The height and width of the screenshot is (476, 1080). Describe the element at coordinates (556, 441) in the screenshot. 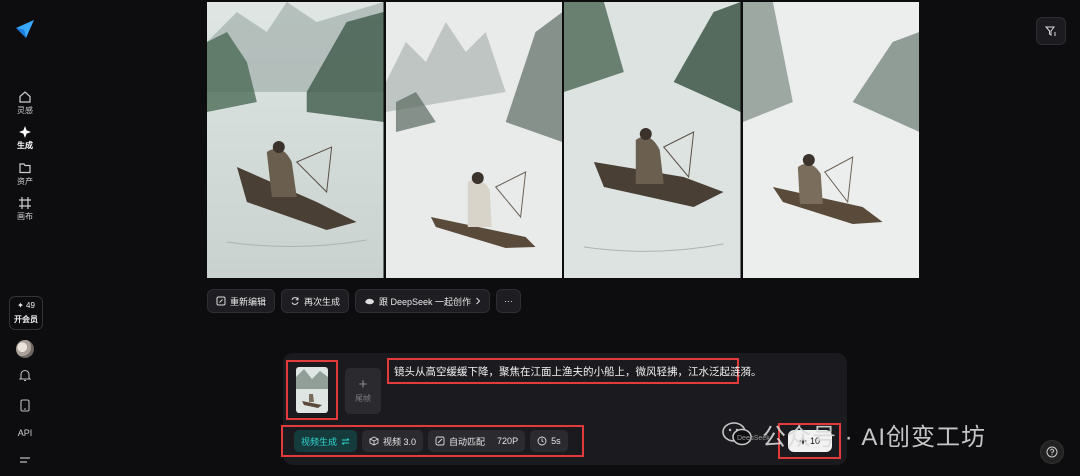

I see `duration-label: 5s` at that location.